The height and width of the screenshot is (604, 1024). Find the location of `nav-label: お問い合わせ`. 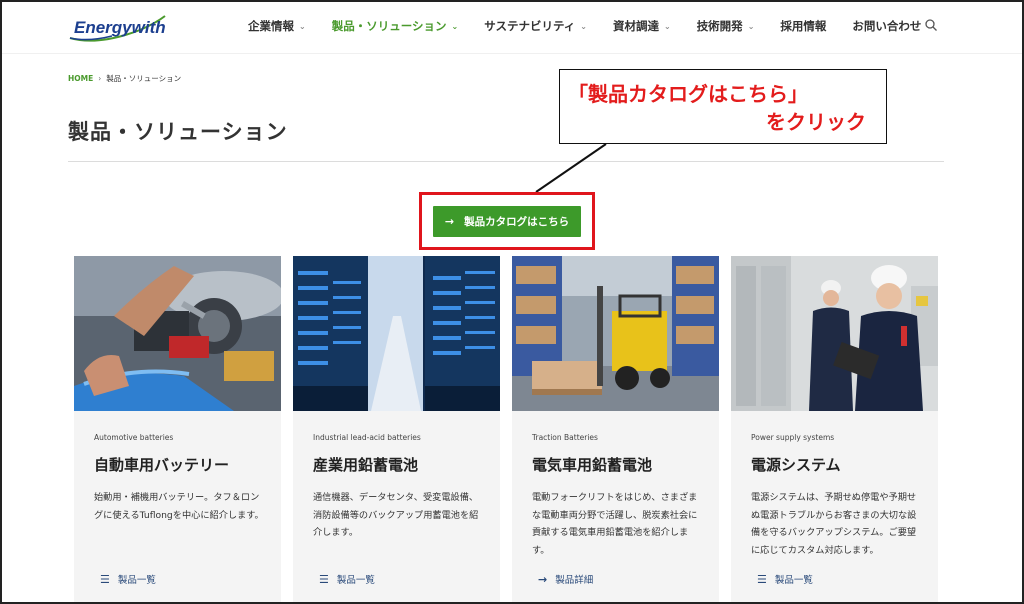

nav-label: お問い合わせ is located at coordinates (887, 26).